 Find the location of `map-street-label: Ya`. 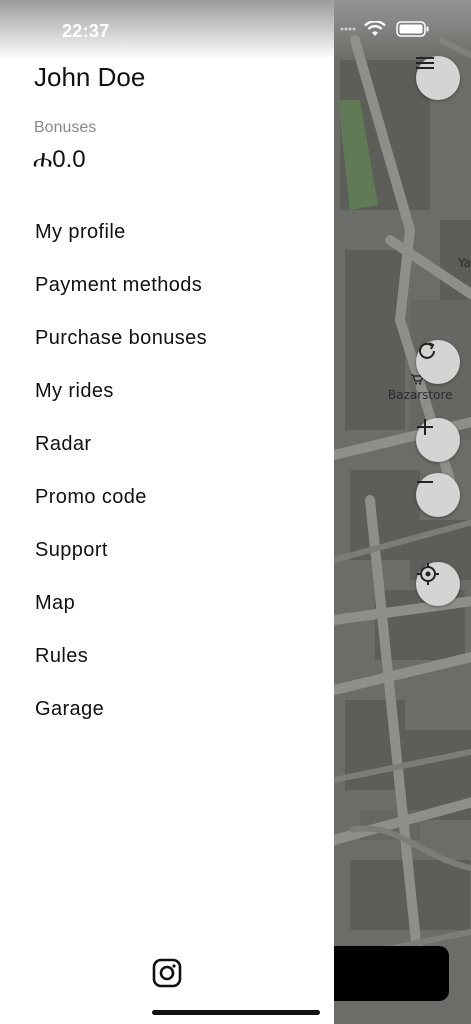

map-street-label: Ya is located at coordinates (464, 263).